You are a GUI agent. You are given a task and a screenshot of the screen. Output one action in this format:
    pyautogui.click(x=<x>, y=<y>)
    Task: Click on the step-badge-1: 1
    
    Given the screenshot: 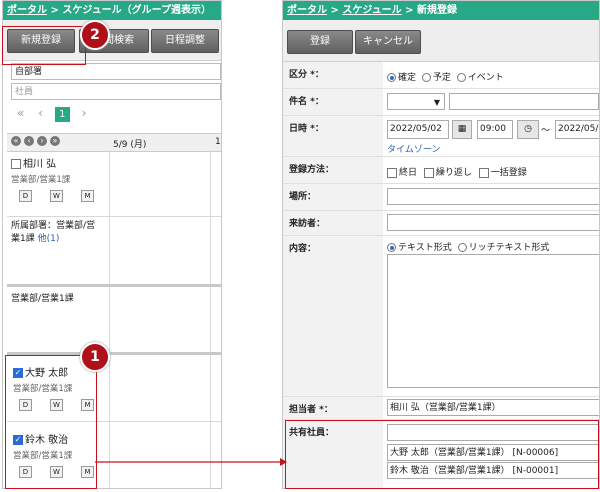 What is the action you would take?
    pyautogui.click(x=95, y=357)
    